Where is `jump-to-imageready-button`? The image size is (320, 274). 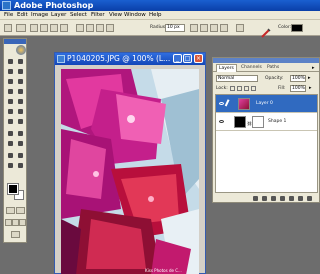
jump-to-imageready-button is located at coordinates (15, 234).